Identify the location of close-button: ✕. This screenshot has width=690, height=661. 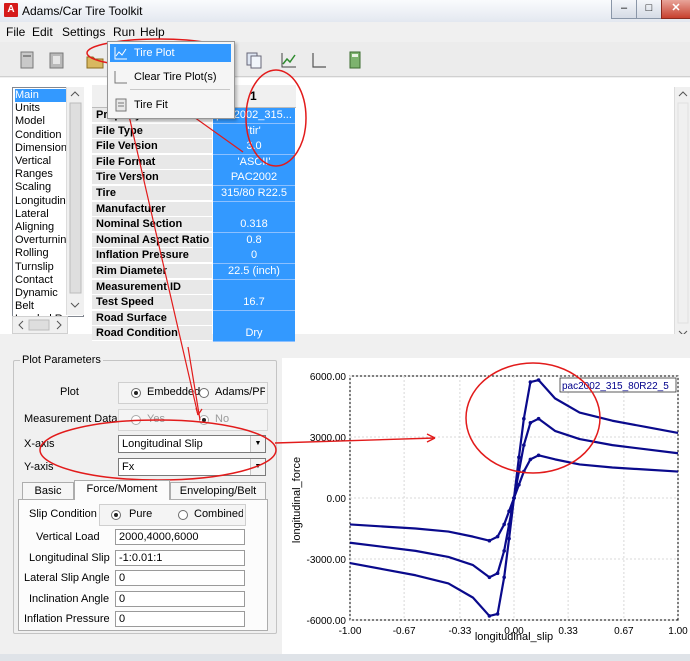
(675, 9).